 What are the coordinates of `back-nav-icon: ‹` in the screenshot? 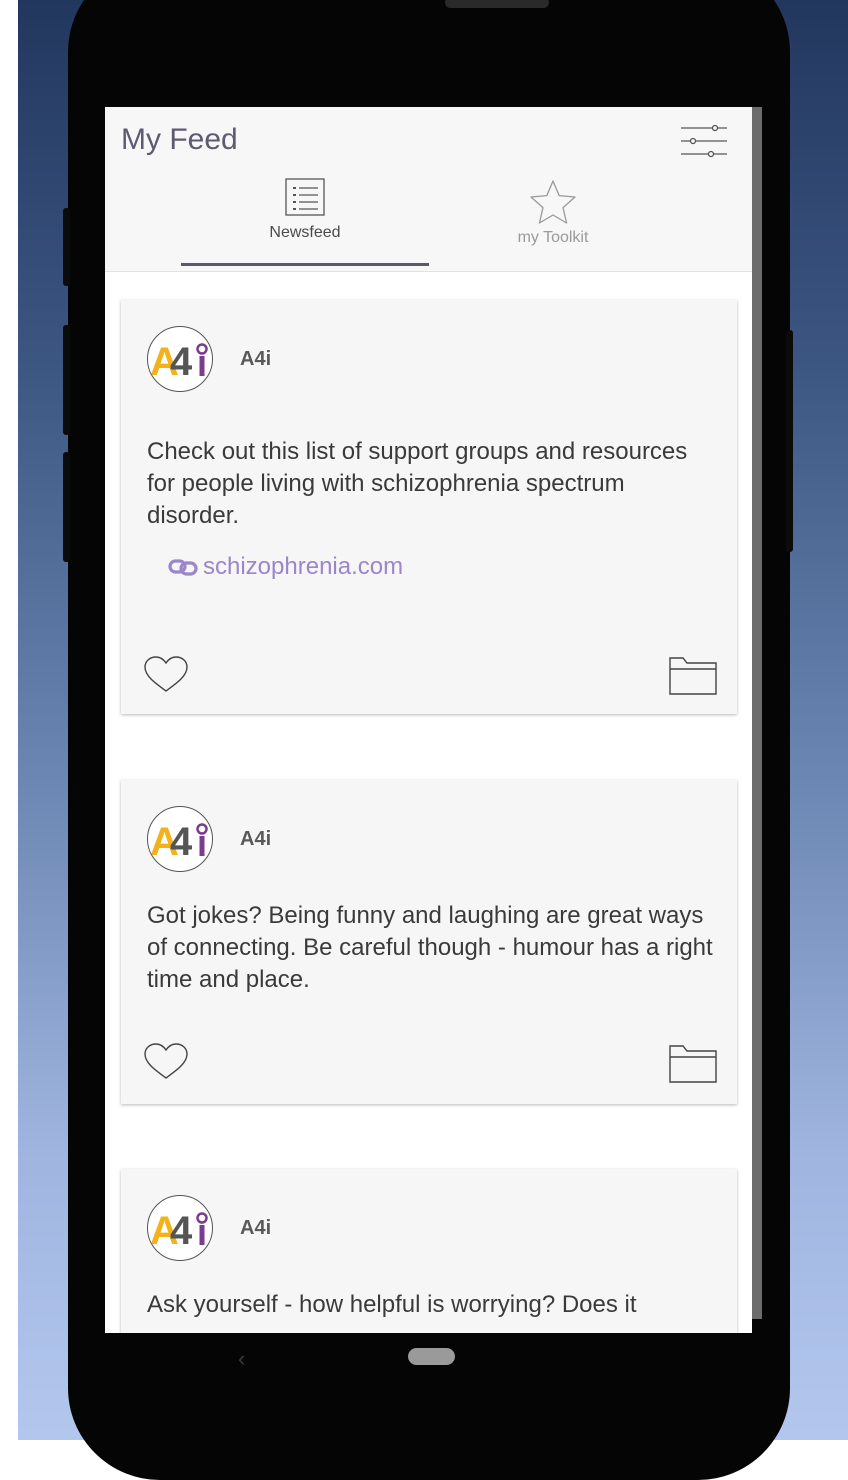 It's located at (241, 1359).